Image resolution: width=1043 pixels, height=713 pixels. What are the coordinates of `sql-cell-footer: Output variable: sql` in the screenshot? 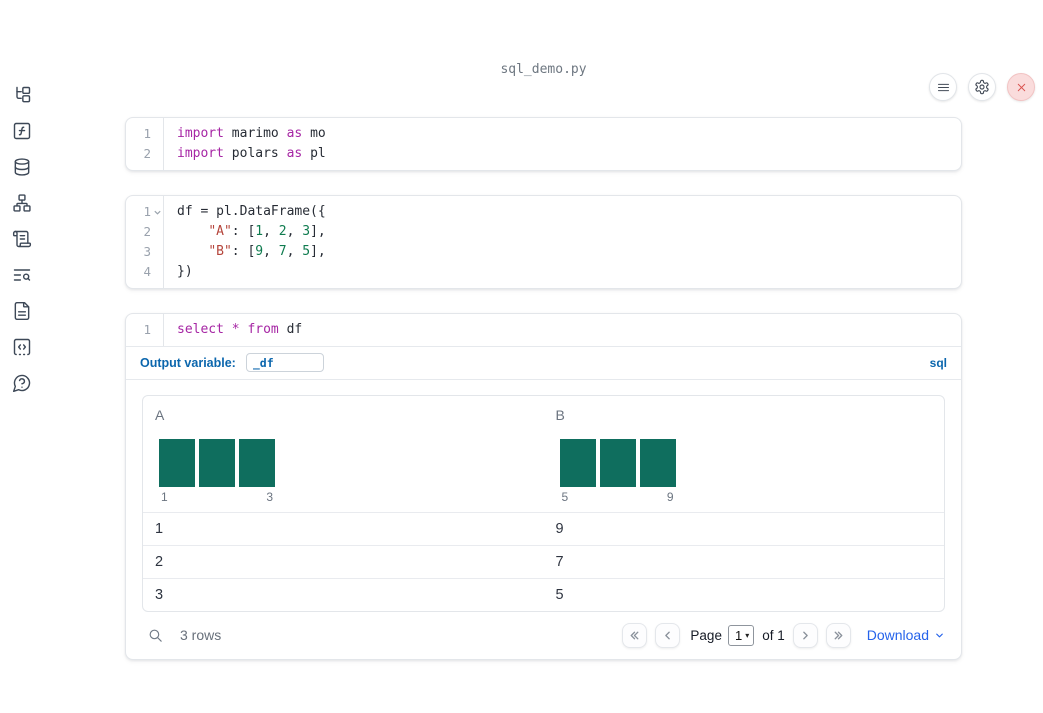 It's located at (543, 362).